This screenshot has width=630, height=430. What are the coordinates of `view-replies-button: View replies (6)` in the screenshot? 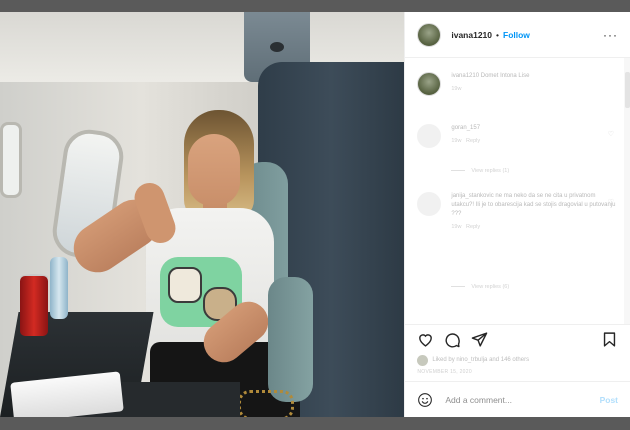 It's located at (480, 287).